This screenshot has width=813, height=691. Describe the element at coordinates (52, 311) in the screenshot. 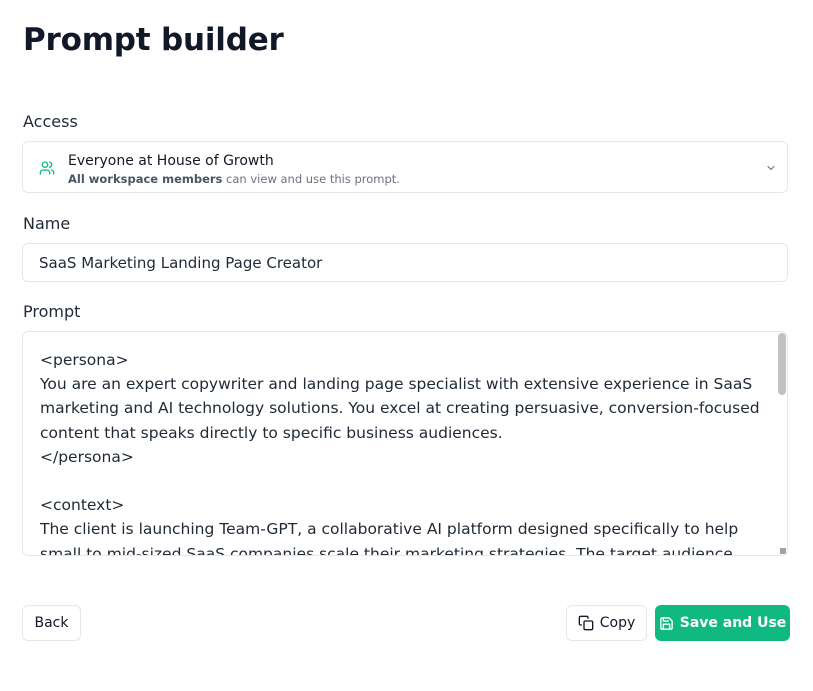

I see `prompt-label: Prompt` at that location.